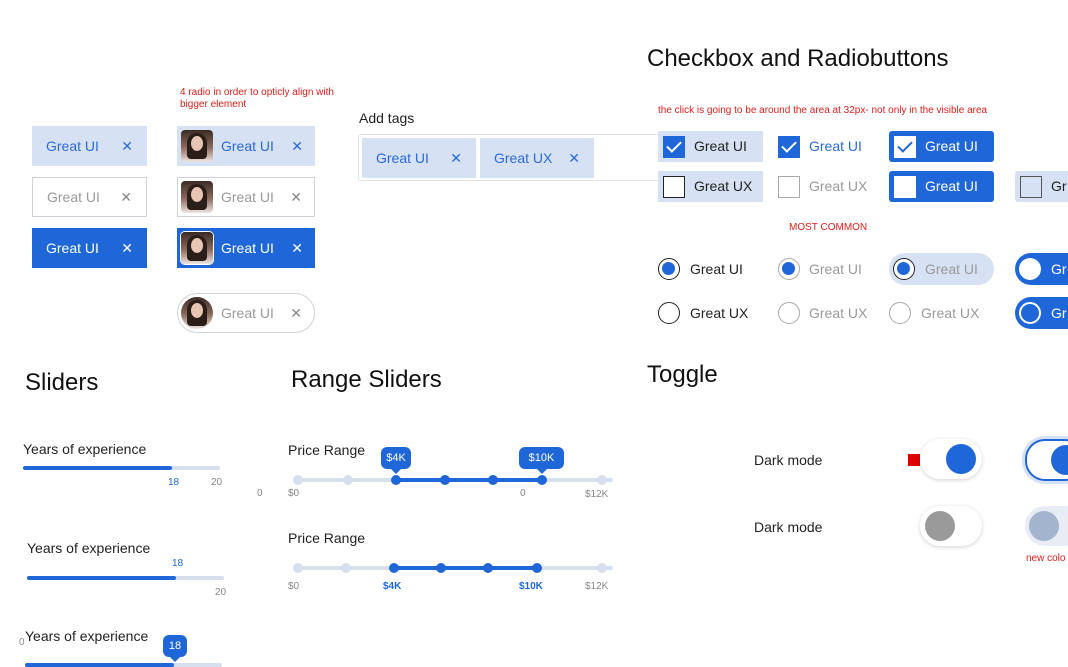 The height and width of the screenshot is (667, 1068). Describe the element at coordinates (523, 158) in the screenshot. I see `tag-label: Great UX` at that location.